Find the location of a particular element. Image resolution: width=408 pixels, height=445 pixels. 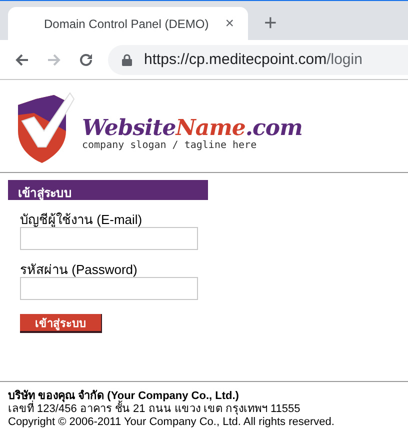

field-label: บัญชีผู้ใช้งาน (E-mail) is located at coordinates (82, 219).